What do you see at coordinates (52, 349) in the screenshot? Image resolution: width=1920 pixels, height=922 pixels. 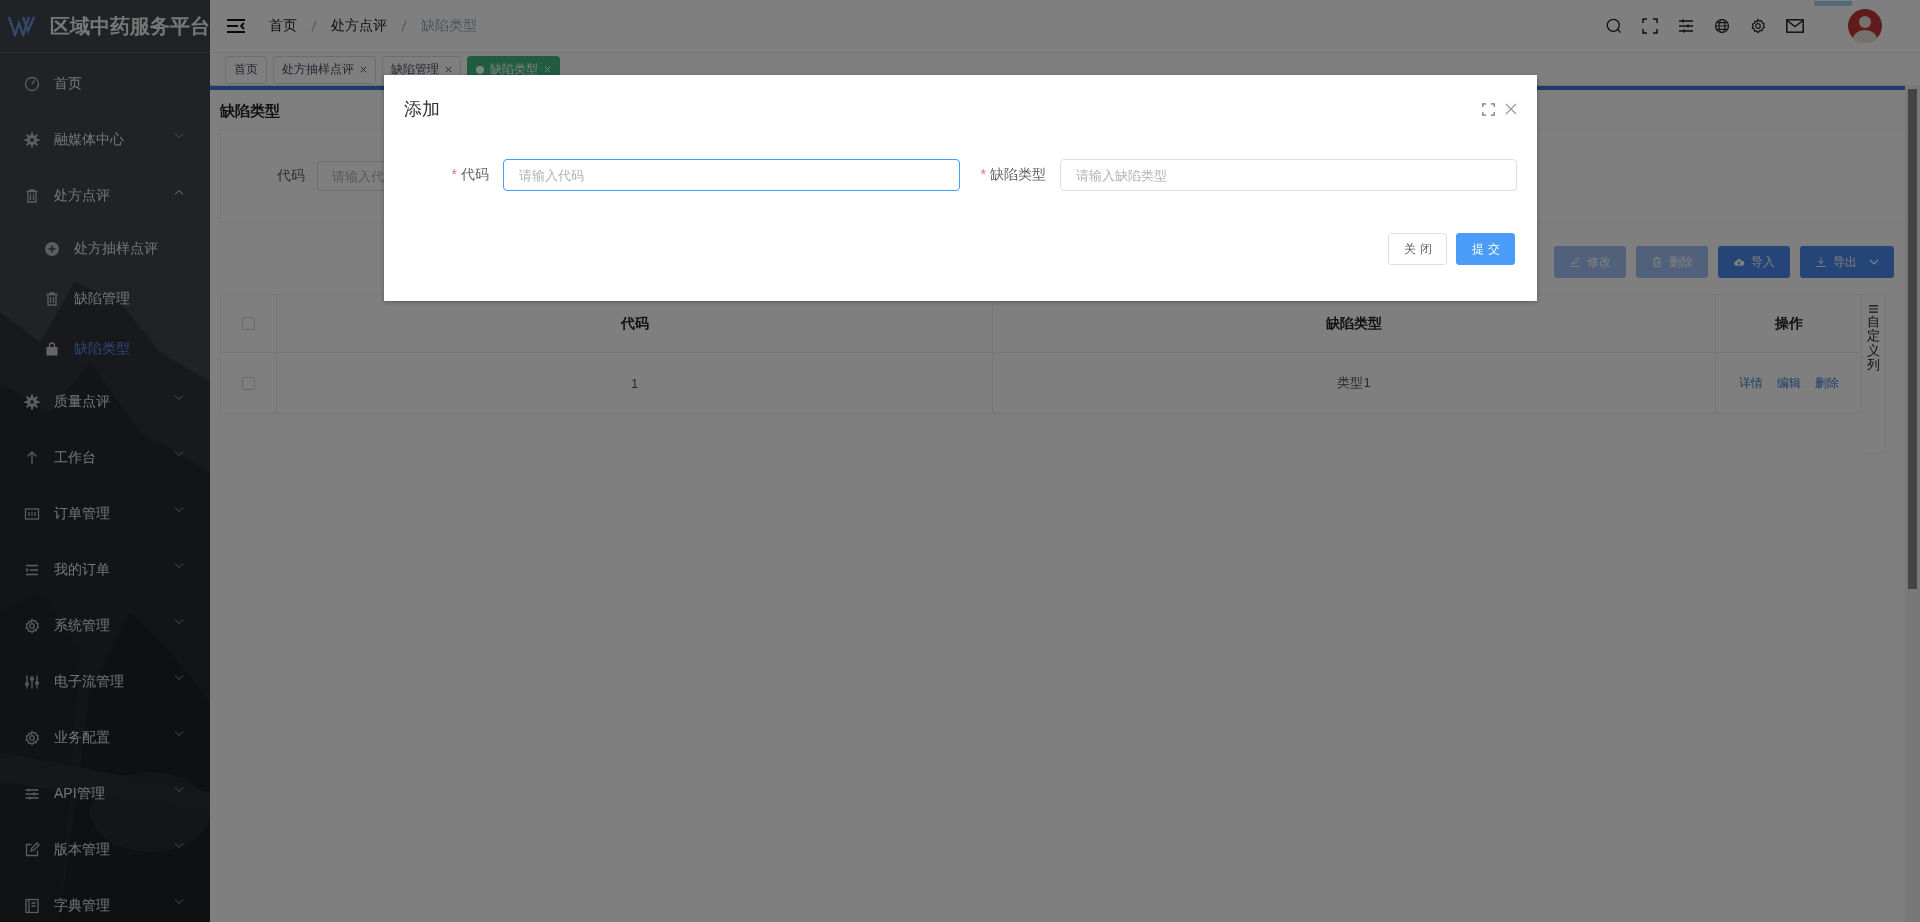 I see `bag-icon` at bounding box center [52, 349].